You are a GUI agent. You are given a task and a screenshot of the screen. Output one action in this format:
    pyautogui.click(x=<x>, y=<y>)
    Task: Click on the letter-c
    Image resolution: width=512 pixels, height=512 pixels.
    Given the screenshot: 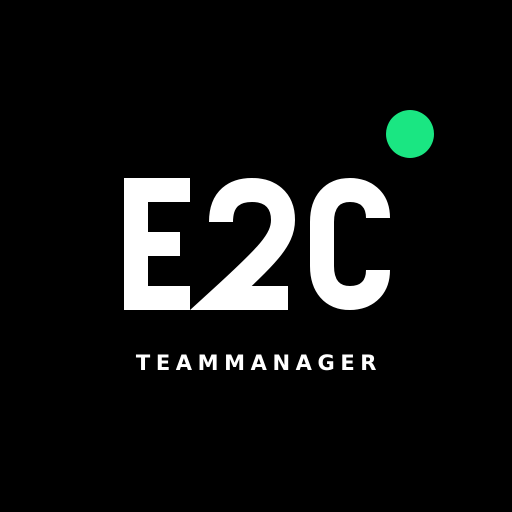 What is the action you would take?
    pyautogui.click(x=350, y=244)
    